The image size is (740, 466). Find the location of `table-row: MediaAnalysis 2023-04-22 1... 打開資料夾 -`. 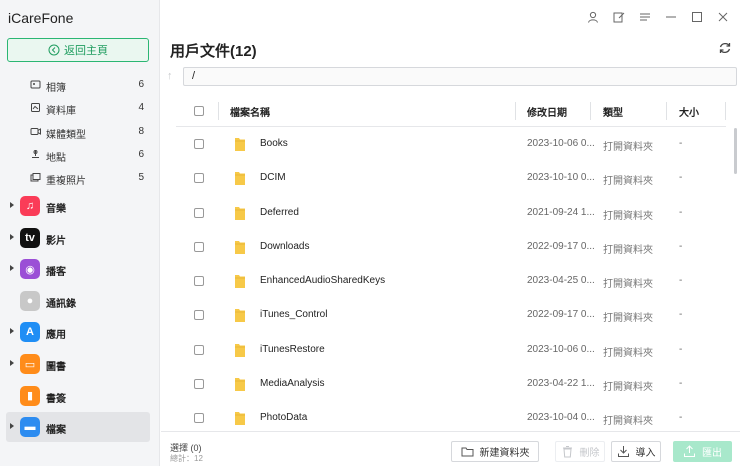

table-row: MediaAnalysis 2023-04-22 1... 打開資料夾 - is located at coordinates (451, 384).